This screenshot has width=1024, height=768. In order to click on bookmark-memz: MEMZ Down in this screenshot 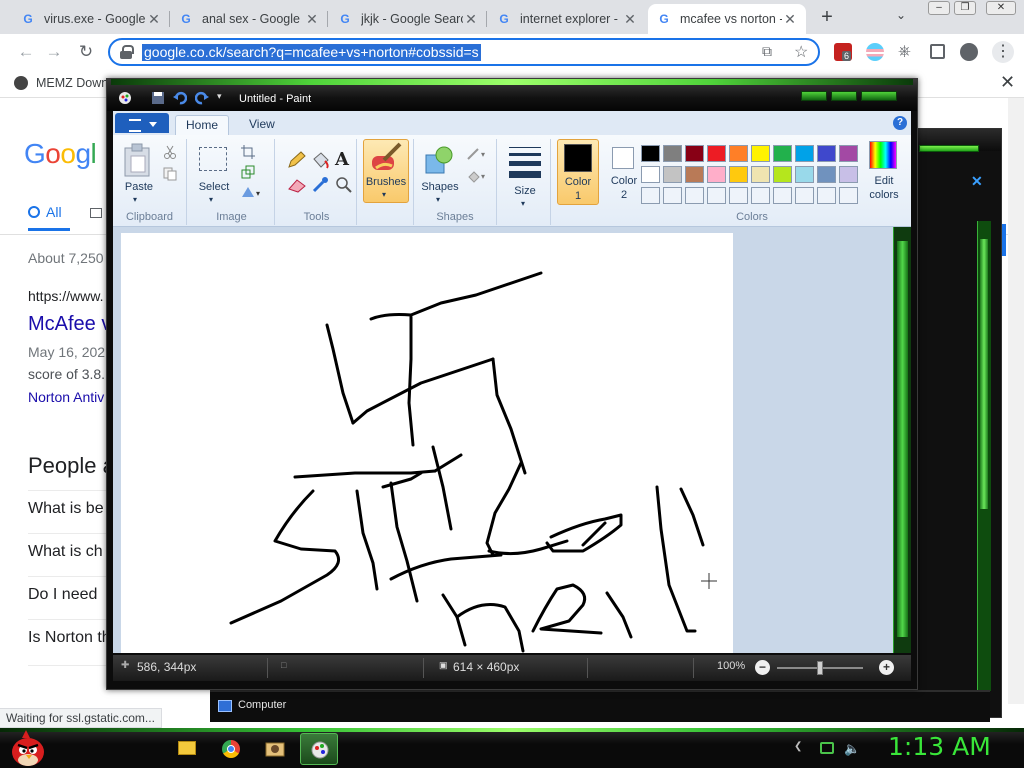, I will do `click(61, 83)`.